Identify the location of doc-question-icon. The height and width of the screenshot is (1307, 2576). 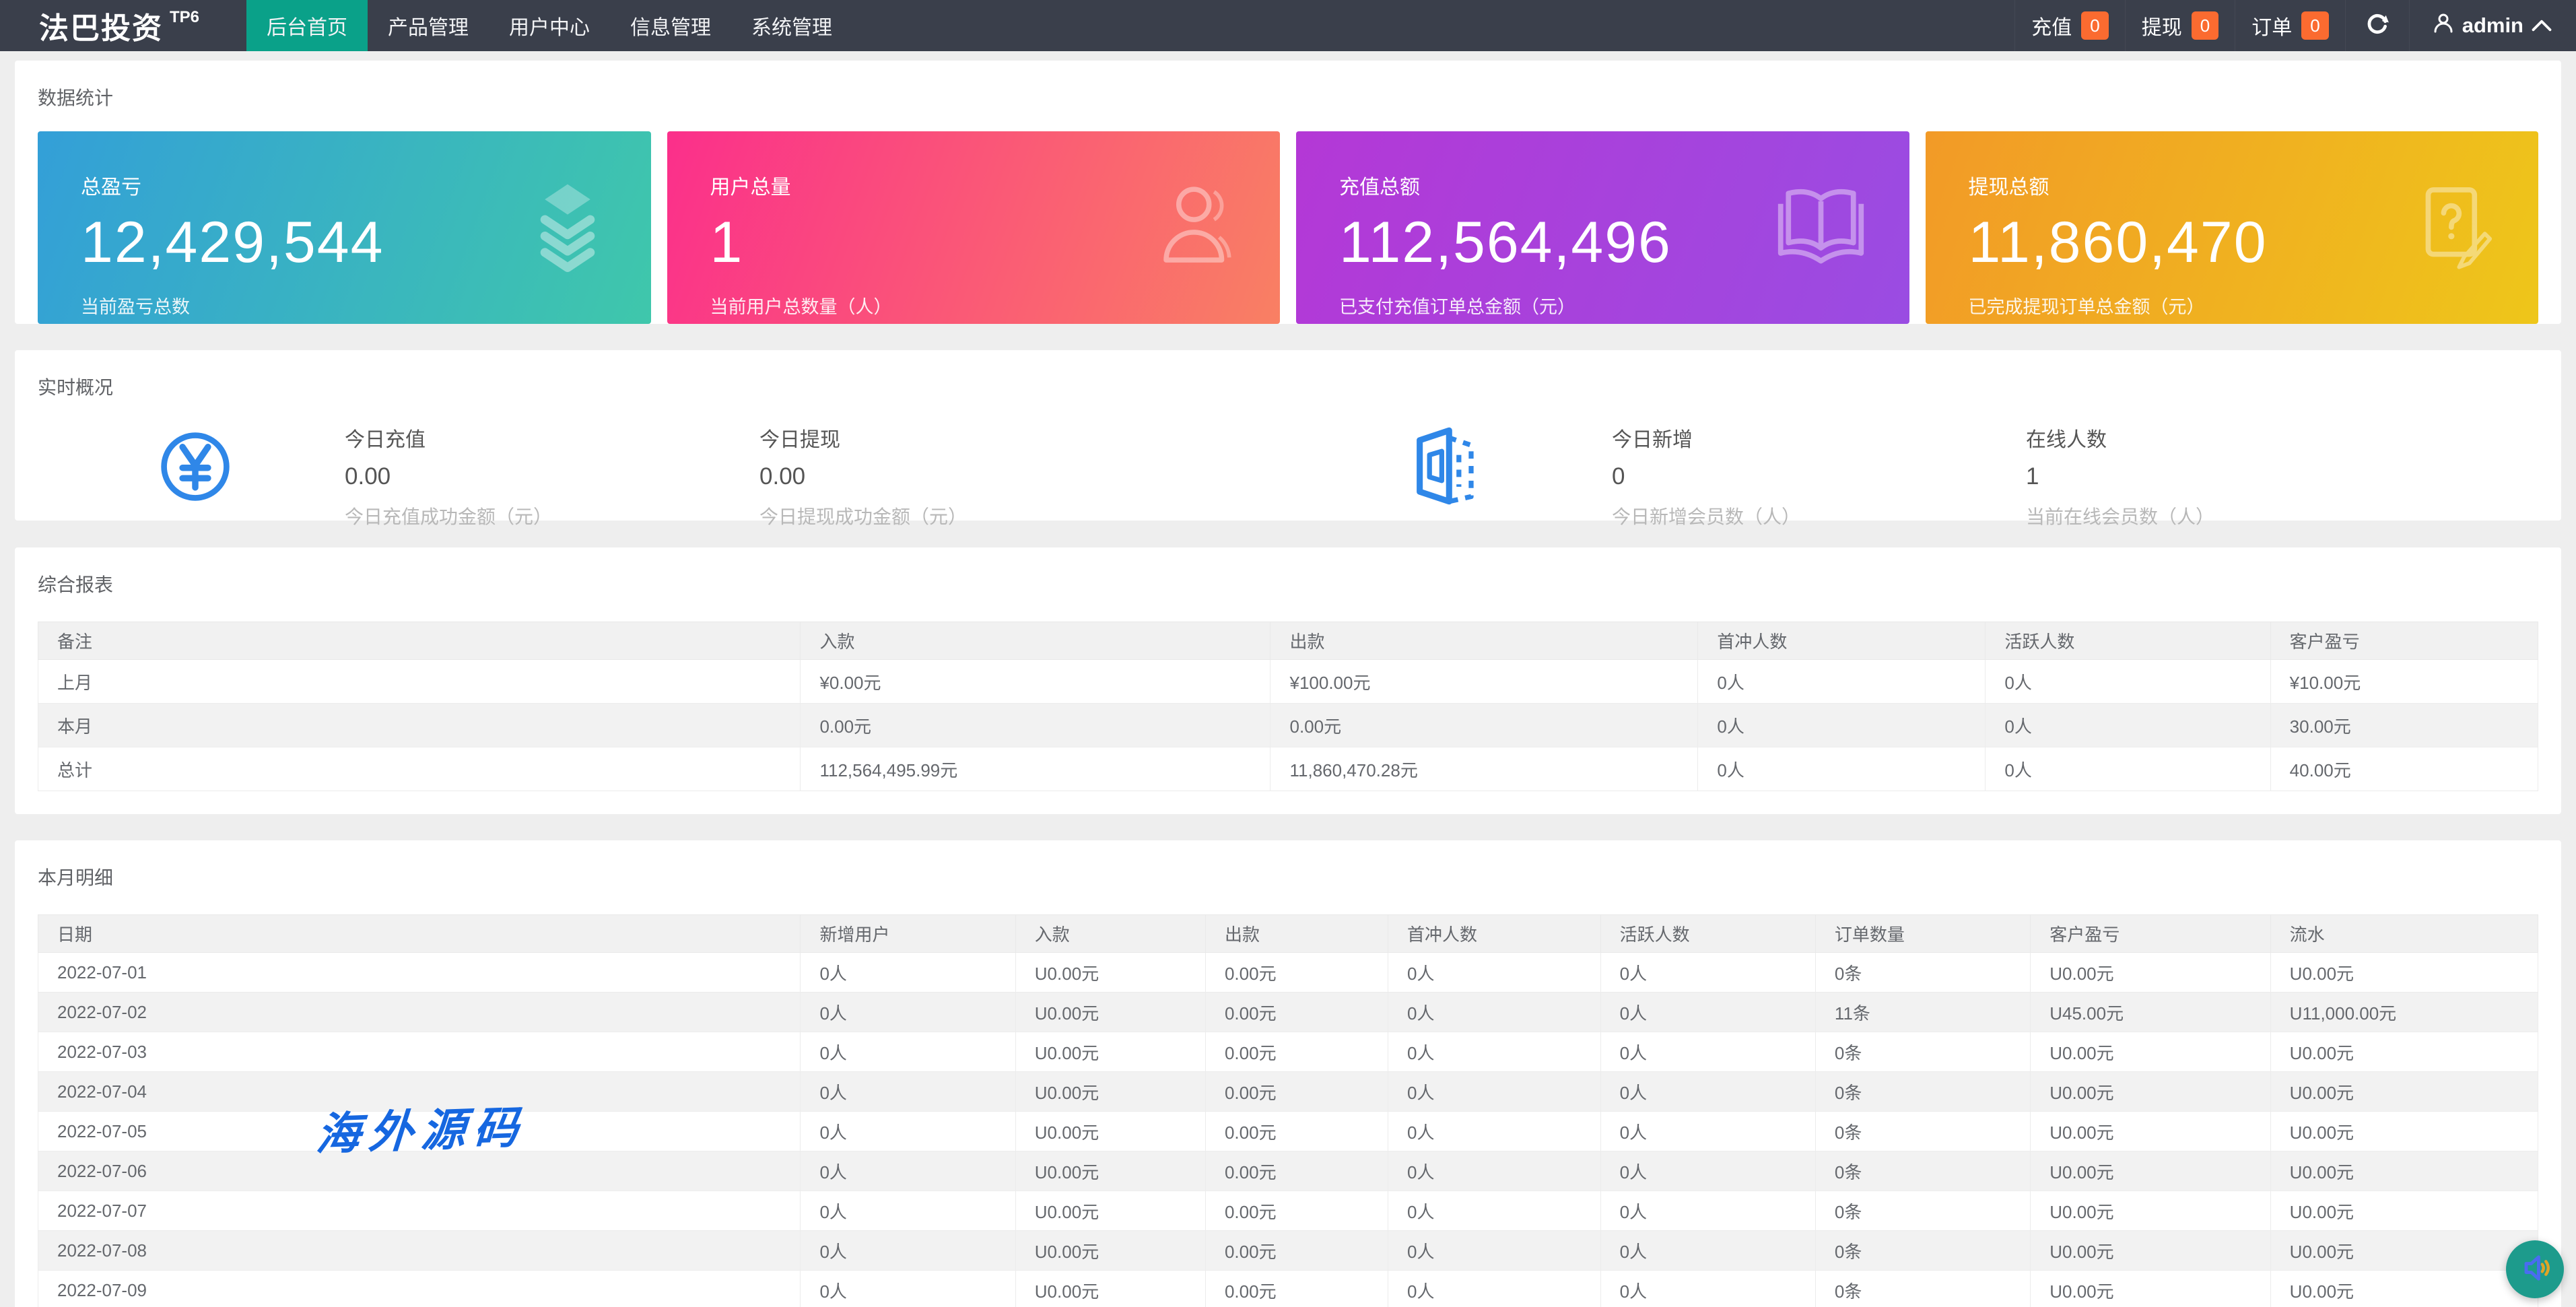
(2456, 227).